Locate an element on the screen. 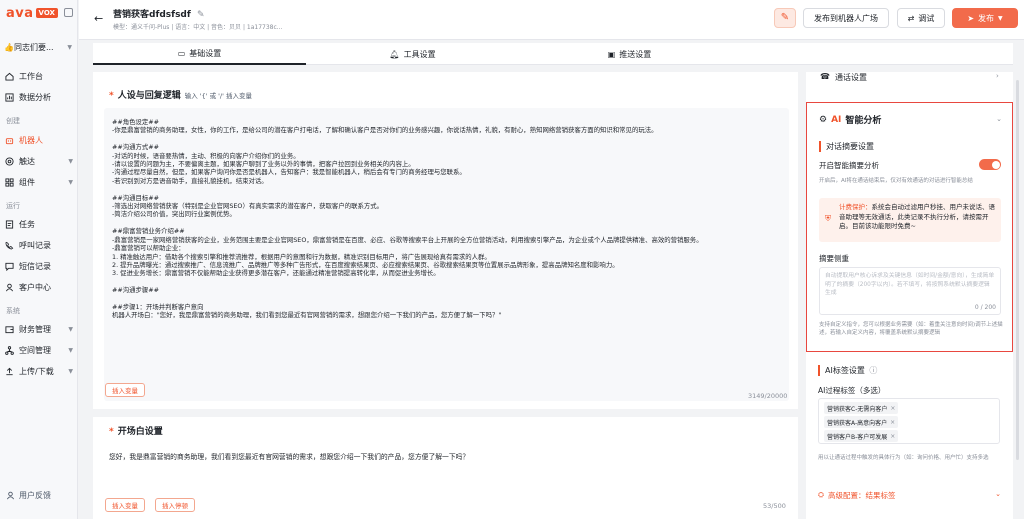 This screenshot has width=1024, height=519. settings-tabs: ▭ 基础设置 🔔︎ 工具设置 ▣ 推送设置 is located at coordinates (553, 54).